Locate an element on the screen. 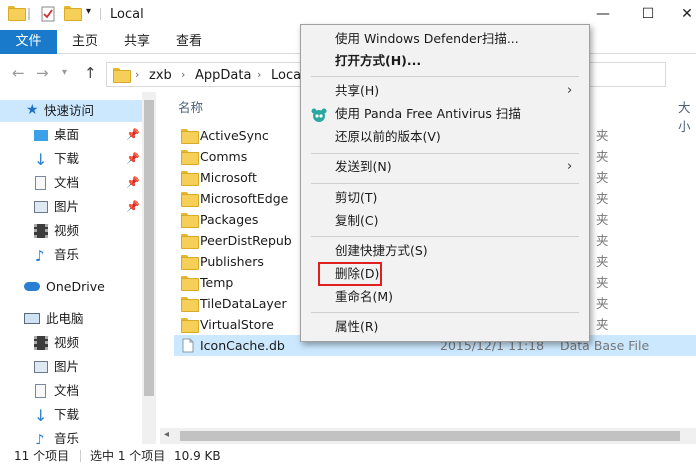 This screenshot has height=469, width=696. file-name: TileDataLayer is located at coordinates (243, 303).